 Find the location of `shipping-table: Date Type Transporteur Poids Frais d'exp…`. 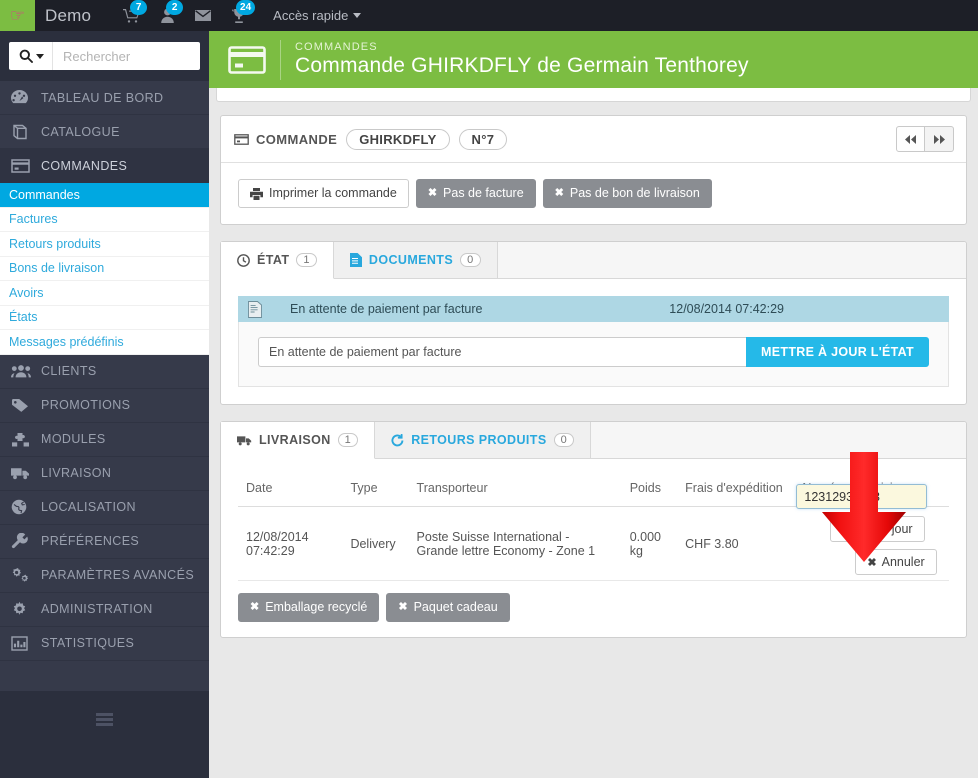

shipping-table: Date Type Transporteur Poids Frais d'exp… is located at coordinates (593, 526).